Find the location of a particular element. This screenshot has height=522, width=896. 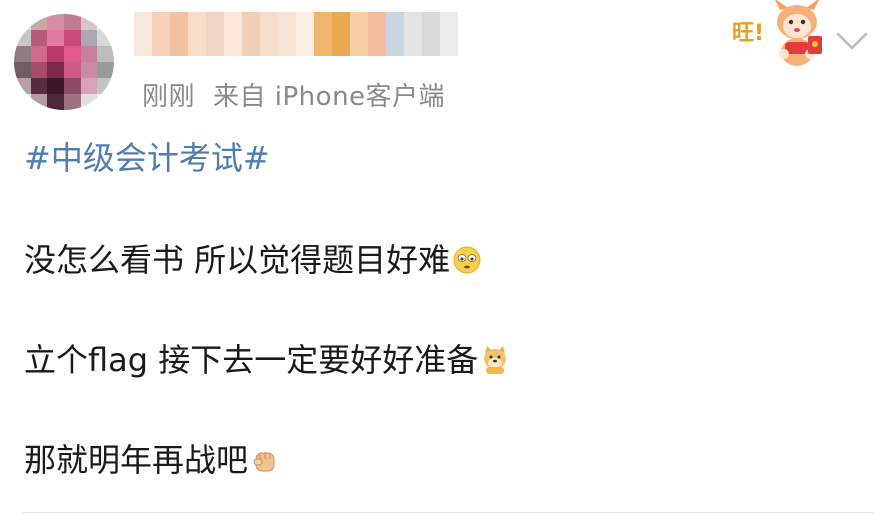

doge-emoji-icon is located at coordinates (495, 360).